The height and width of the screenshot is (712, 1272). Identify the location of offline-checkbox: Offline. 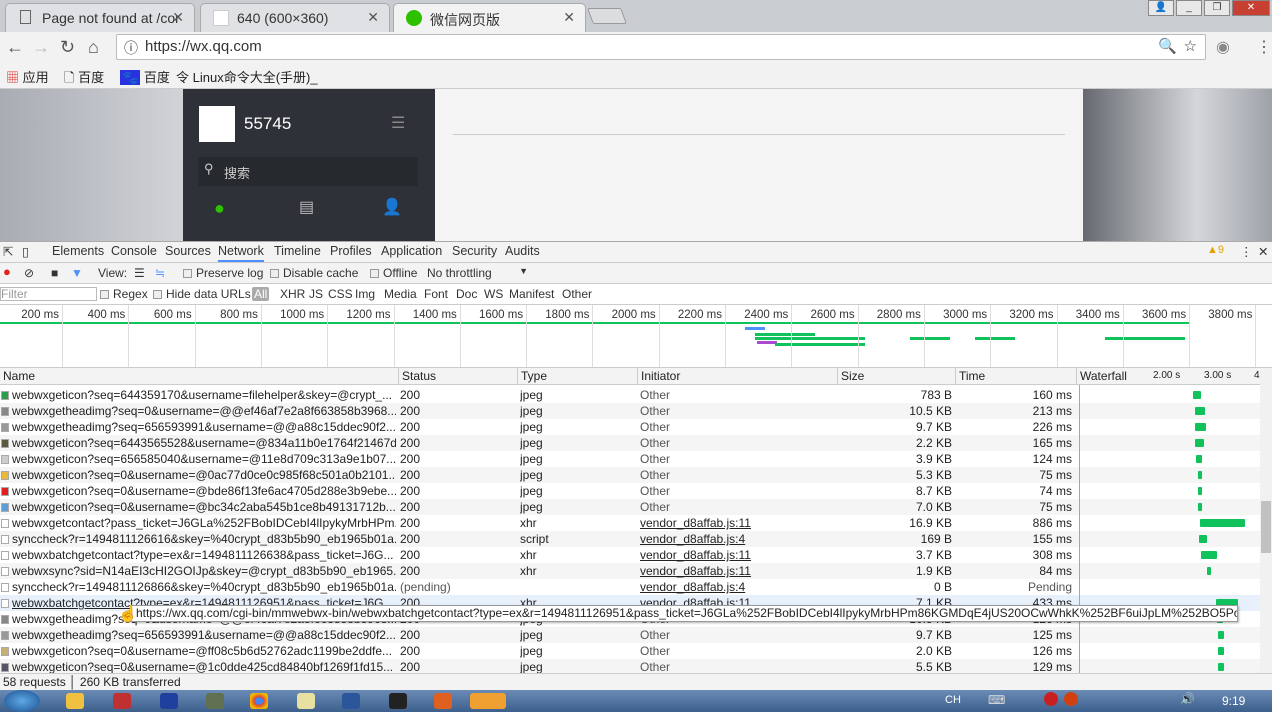
(393, 273).